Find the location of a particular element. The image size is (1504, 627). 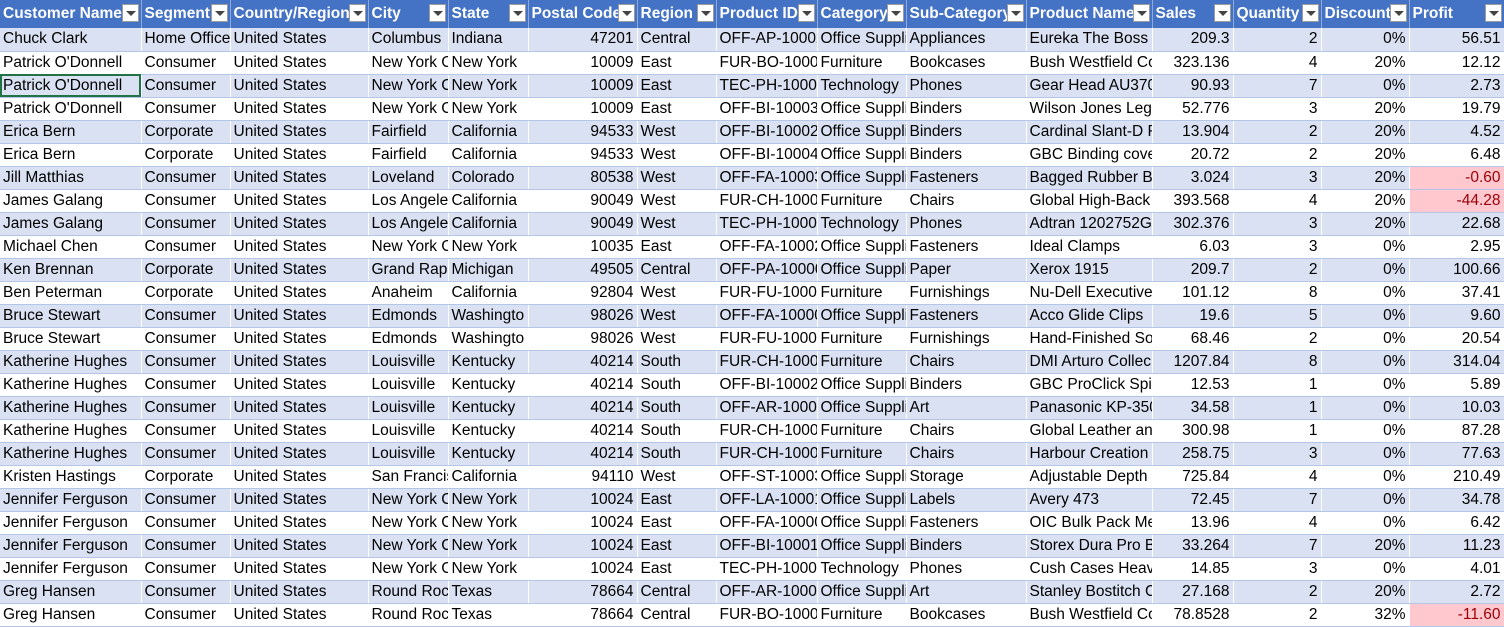

cell-subcategory: Furnishings is located at coordinates (966, 339).